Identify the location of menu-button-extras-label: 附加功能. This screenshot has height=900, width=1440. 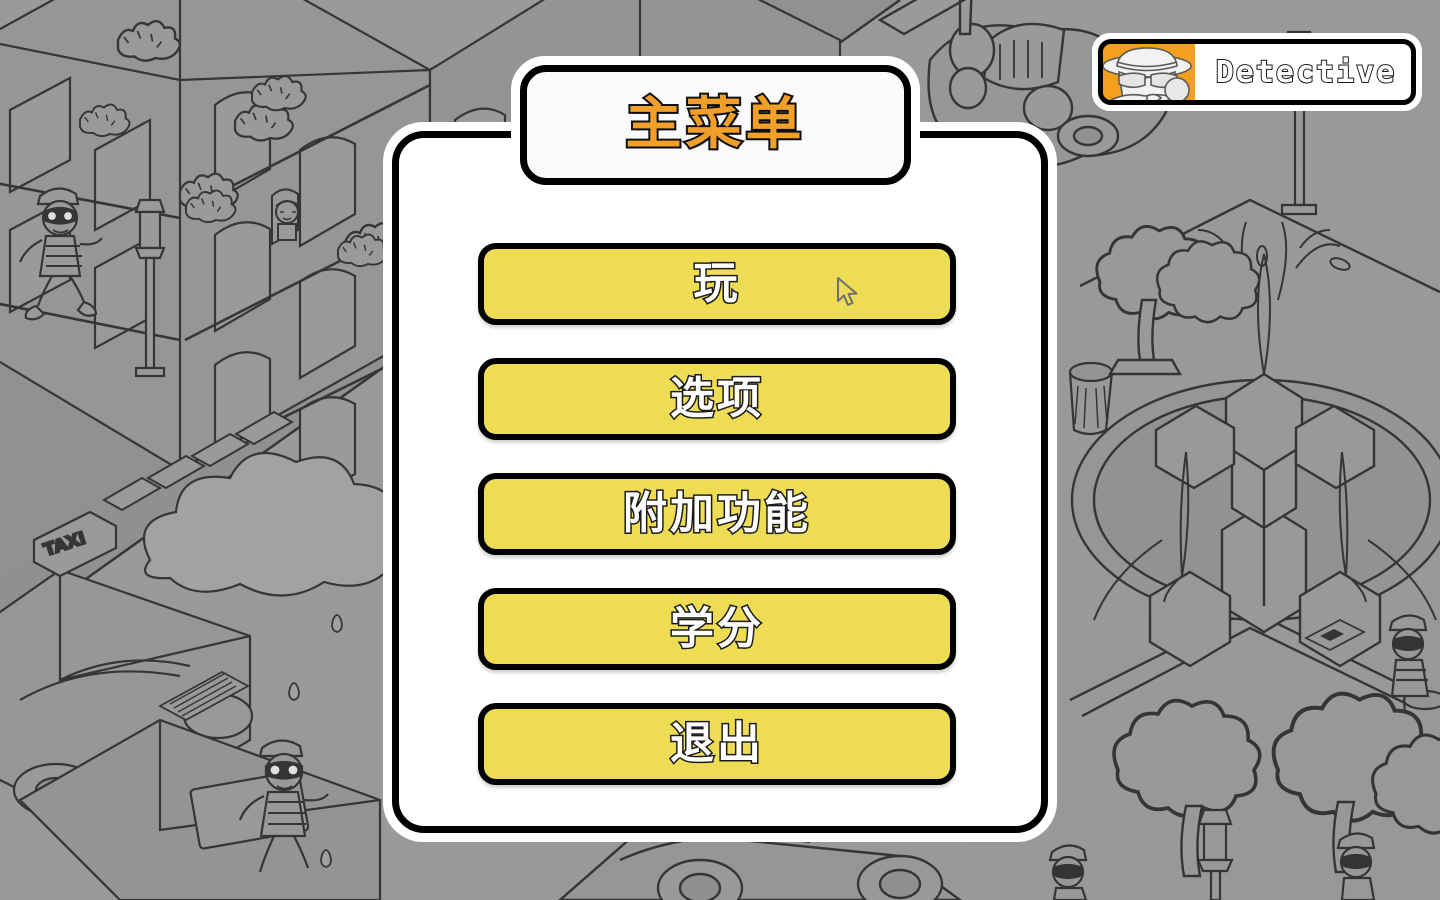
(716, 513).